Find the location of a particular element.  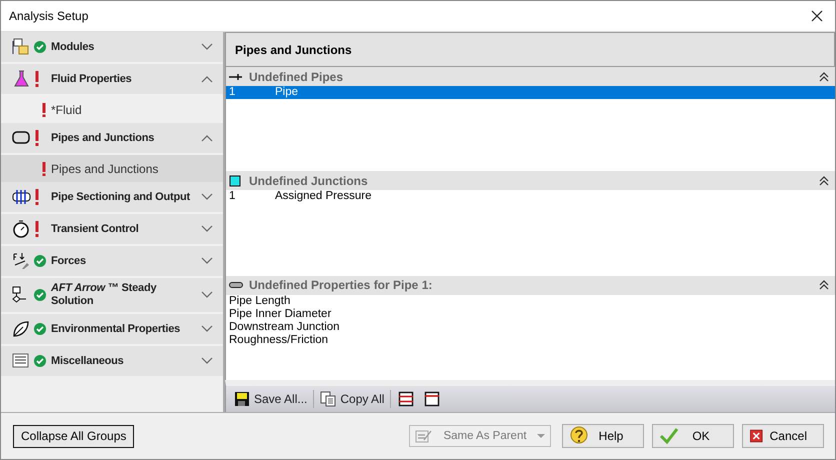

group-header: Fluid Properties is located at coordinates (112, 80).